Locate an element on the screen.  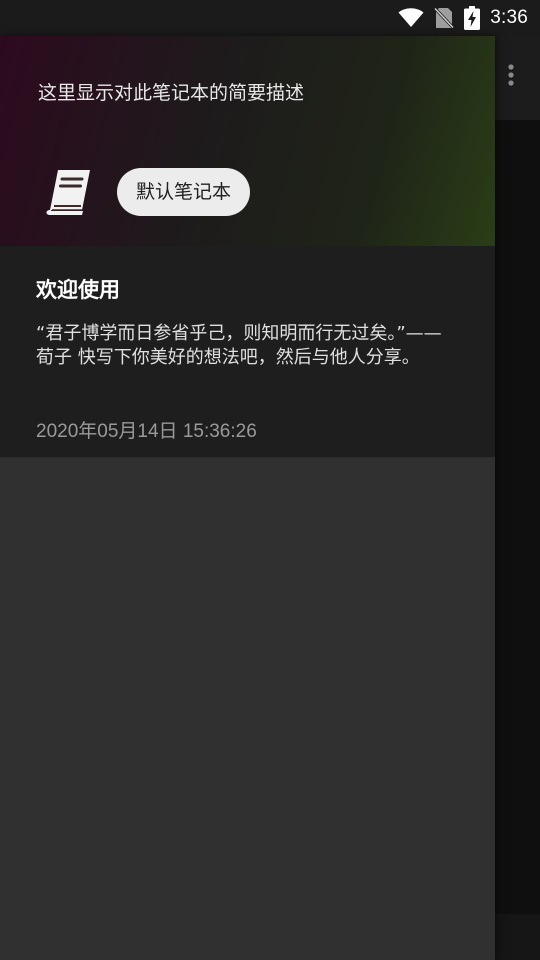
status-bar: 3:36 is located at coordinates (270, 18).